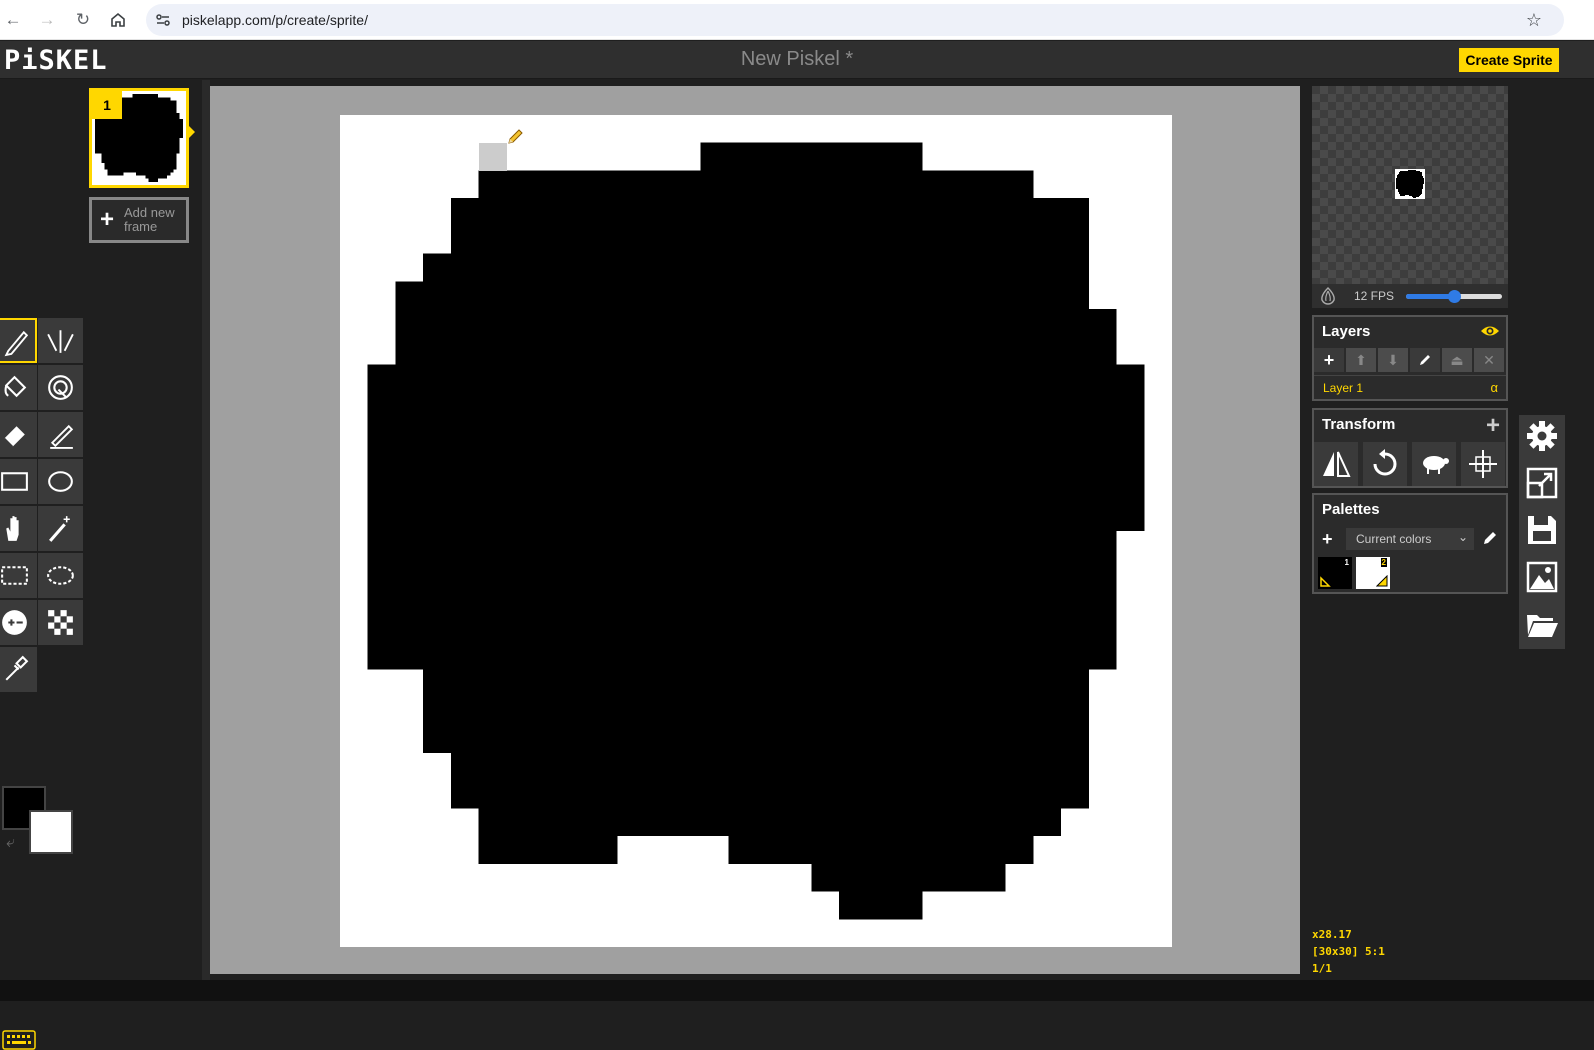  I want to click on eye-icon, so click(1490, 331).